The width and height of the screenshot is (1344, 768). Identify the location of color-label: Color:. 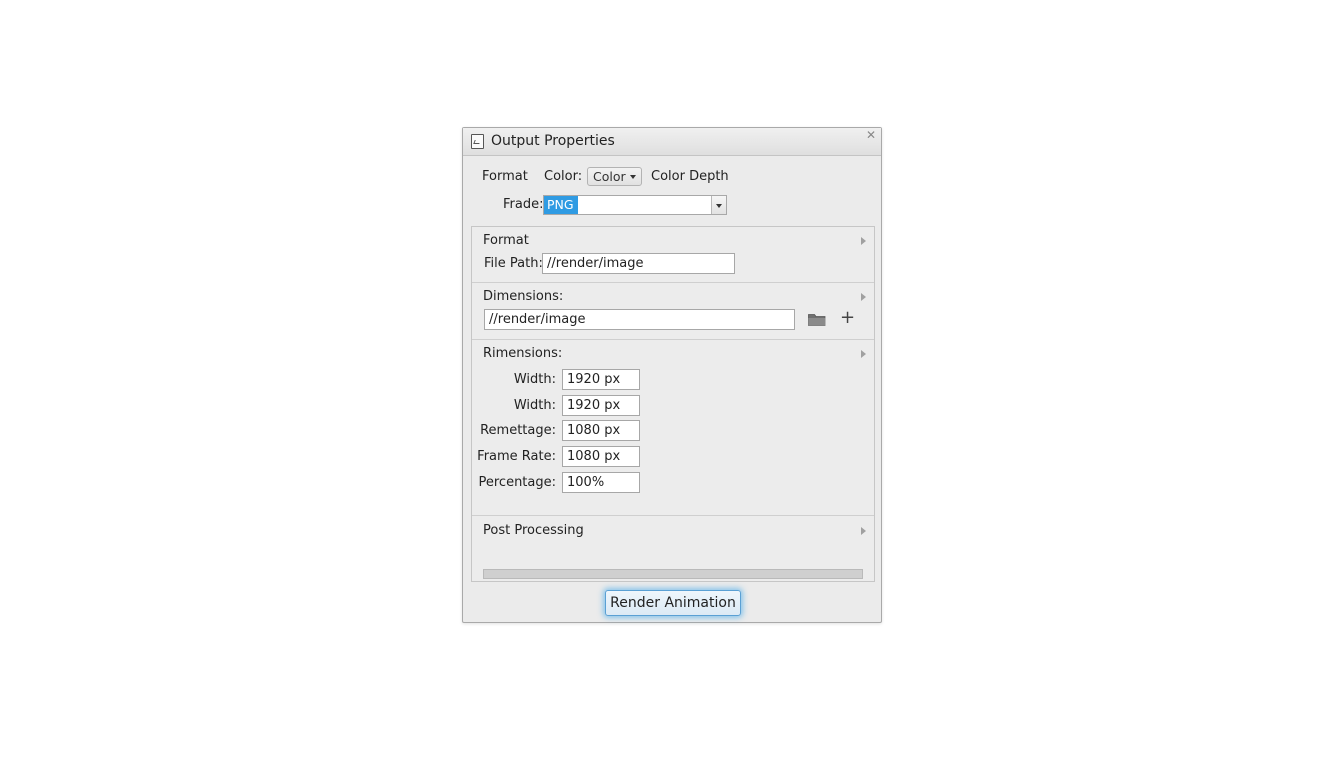
(563, 176).